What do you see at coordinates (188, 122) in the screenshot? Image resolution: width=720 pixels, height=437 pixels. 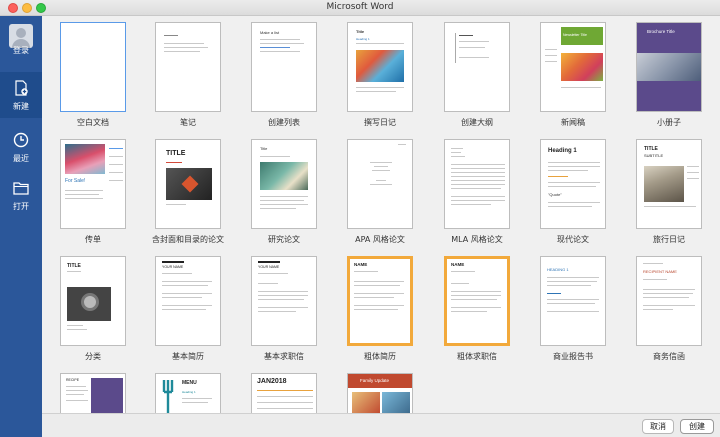 I see `template-label: 笔记` at bounding box center [188, 122].